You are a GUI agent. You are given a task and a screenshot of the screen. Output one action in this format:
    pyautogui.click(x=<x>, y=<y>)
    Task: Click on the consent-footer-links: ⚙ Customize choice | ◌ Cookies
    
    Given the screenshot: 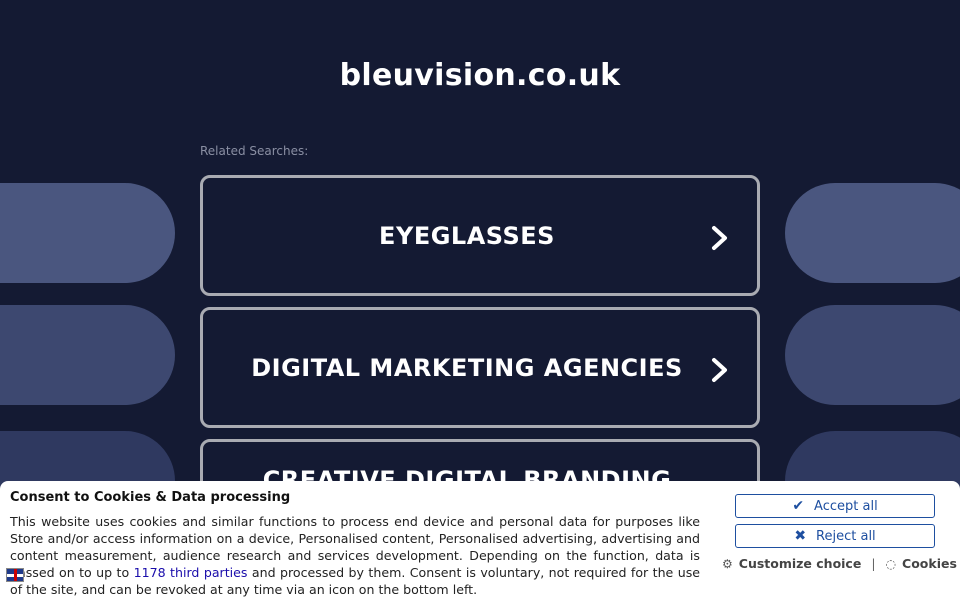 What is the action you would take?
    pyautogui.click(x=839, y=563)
    